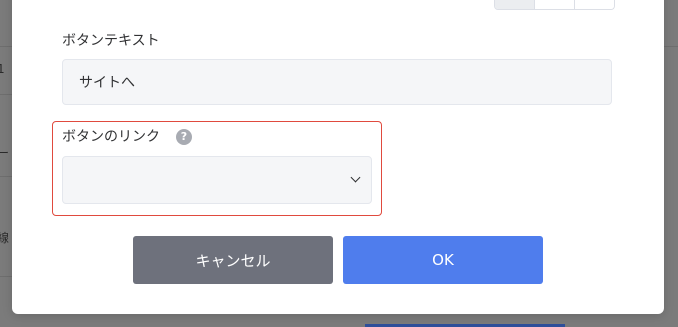 The width and height of the screenshot is (678, 327). Describe the element at coordinates (217, 180) in the screenshot. I see `button-link-select` at that location.